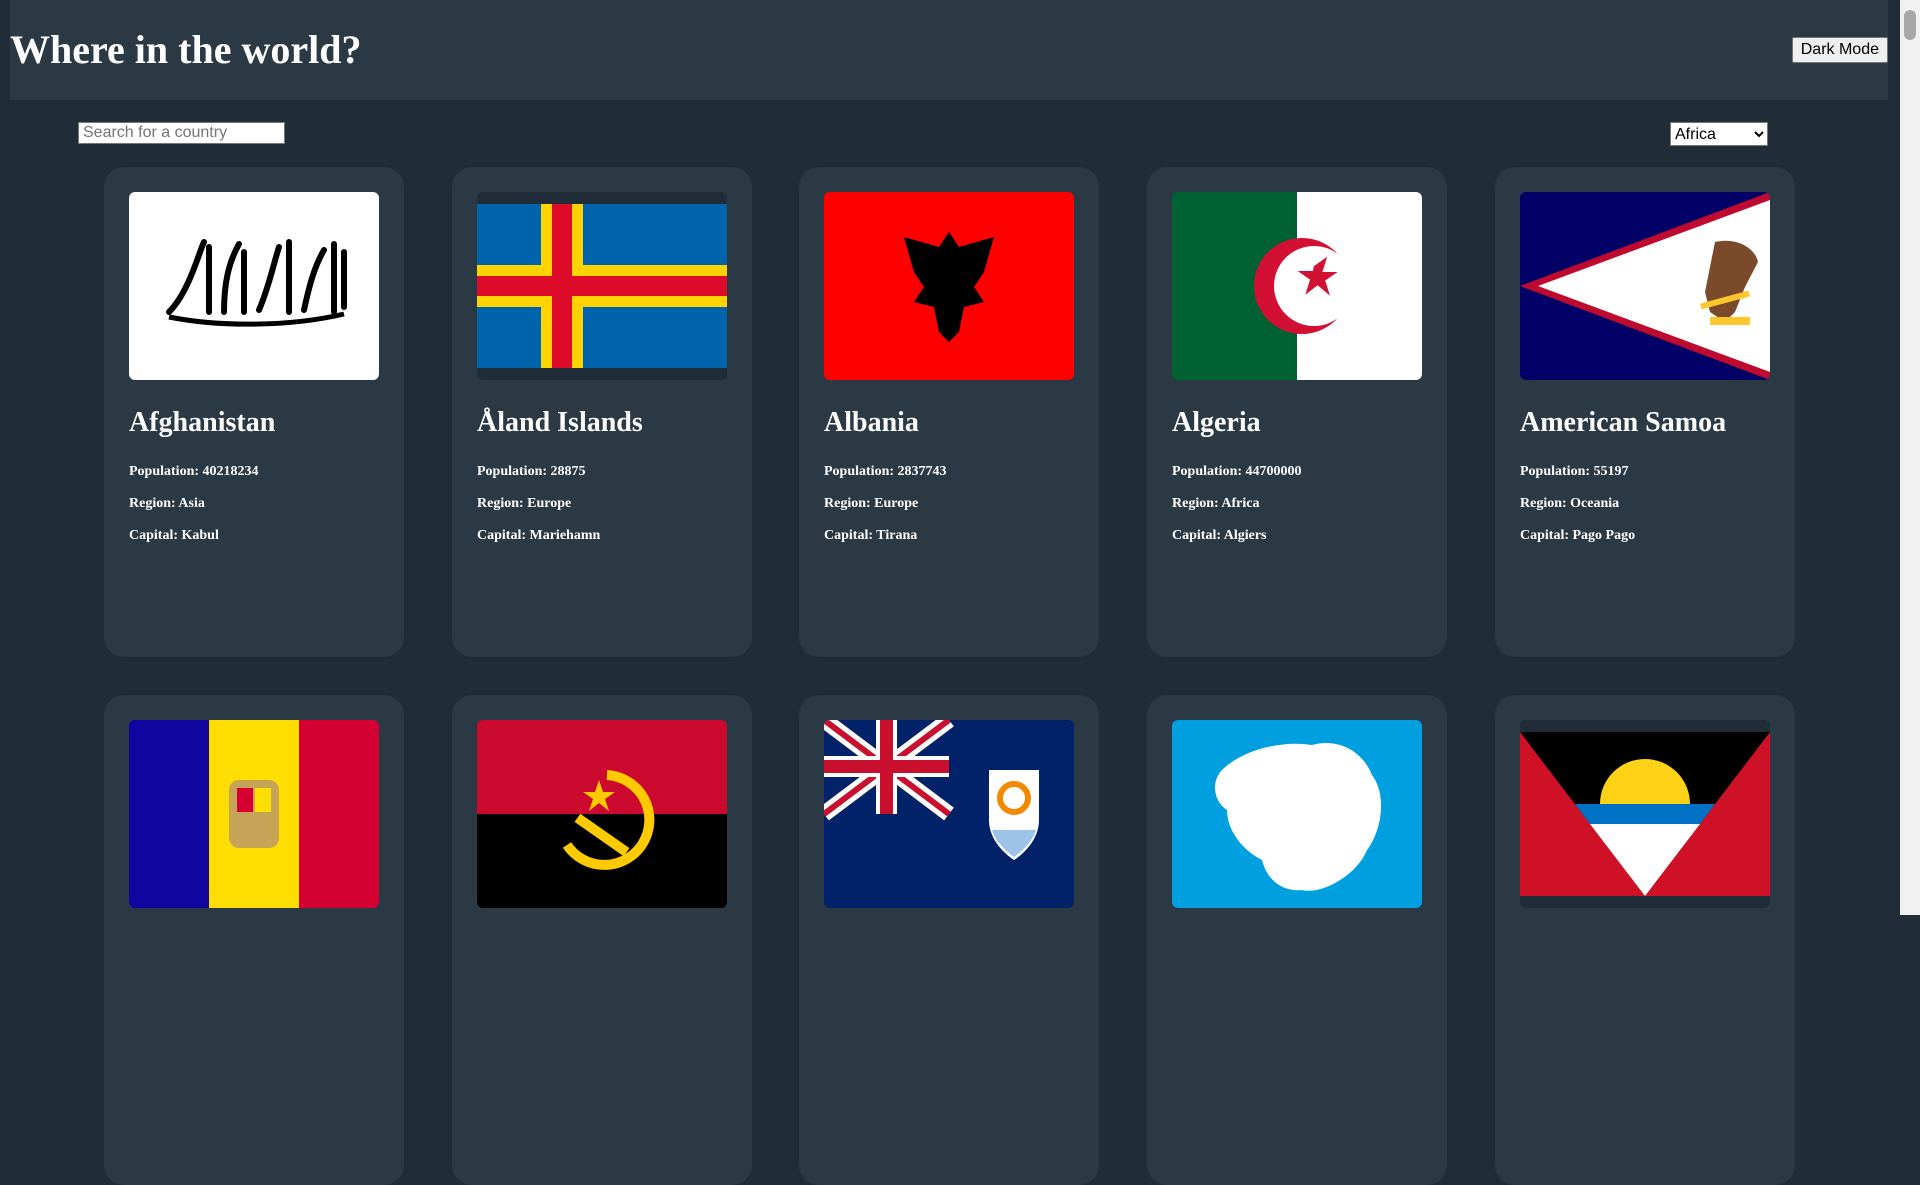  What do you see at coordinates (949, 286) in the screenshot?
I see `albania-flag-icon` at bounding box center [949, 286].